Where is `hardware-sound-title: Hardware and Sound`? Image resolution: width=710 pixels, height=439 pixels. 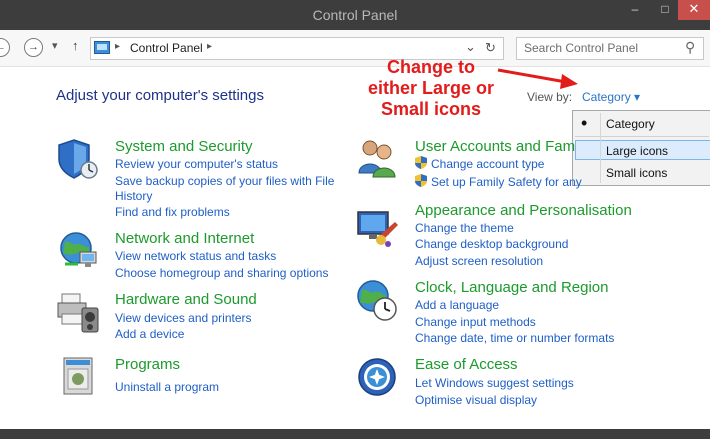 hardware-sound-title: Hardware and Sound is located at coordinates (186, 299).